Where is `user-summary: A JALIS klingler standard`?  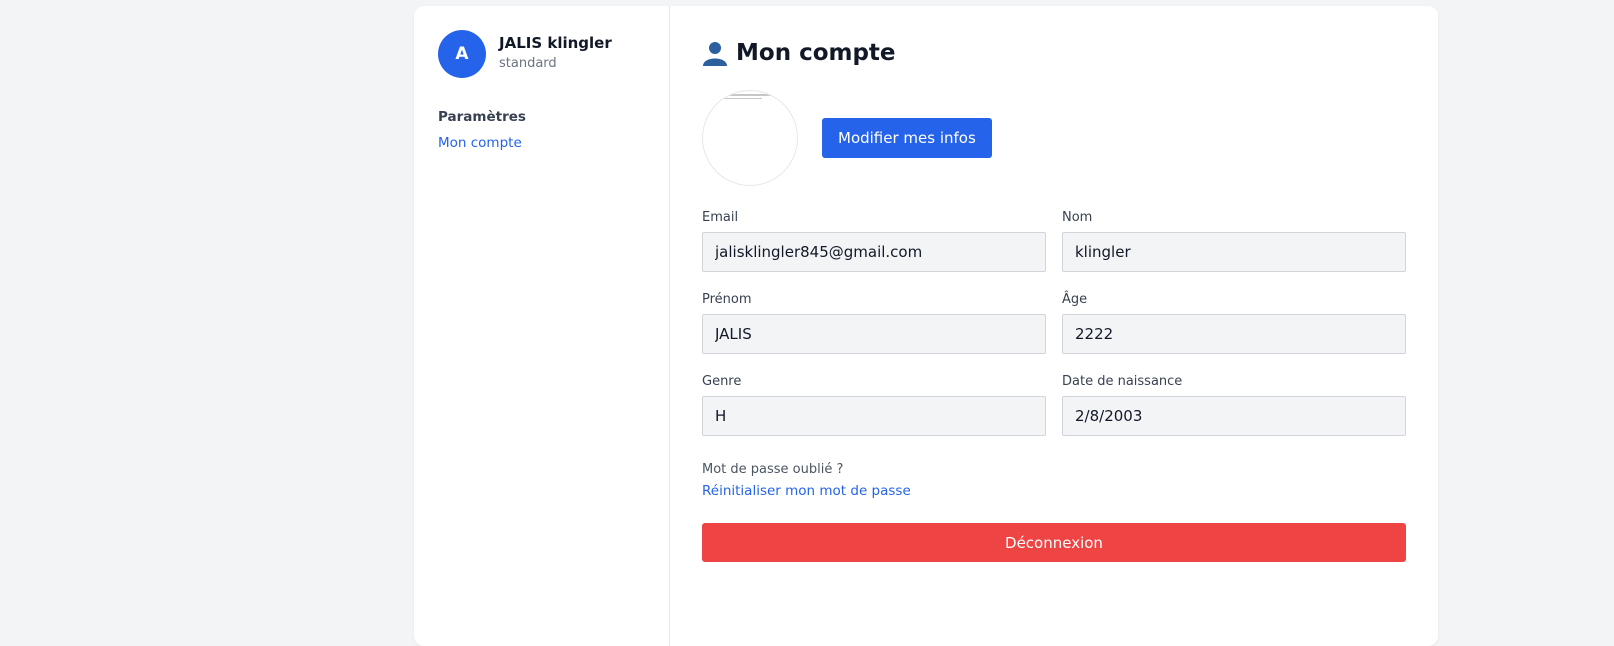 user-summary: A JALIS klingler standard is located at coordinates (553, 54).